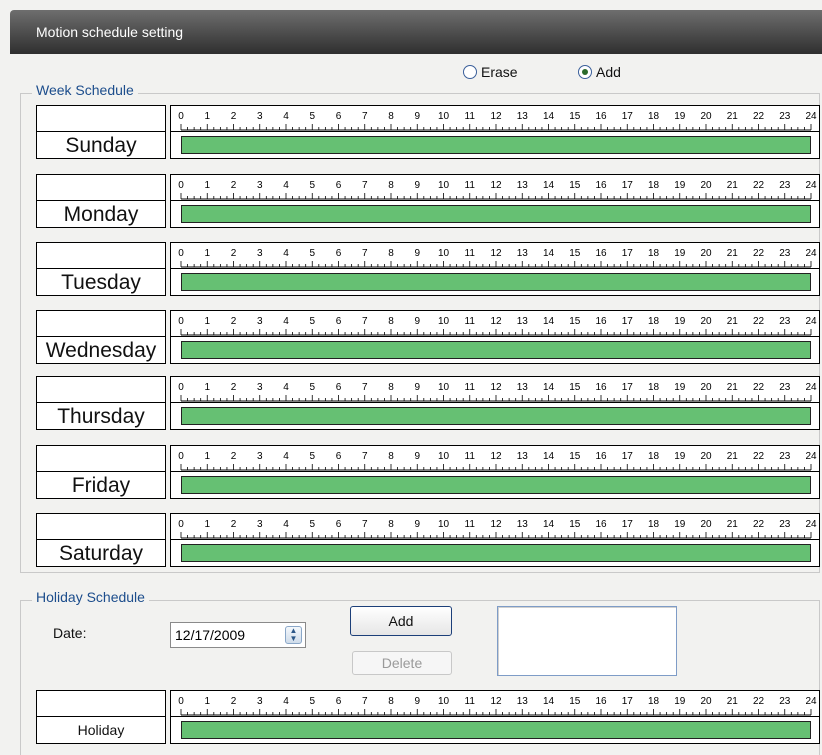 The image size is (822, 755). I want to click on schedule-bar-tuesday, so click(495, 282).